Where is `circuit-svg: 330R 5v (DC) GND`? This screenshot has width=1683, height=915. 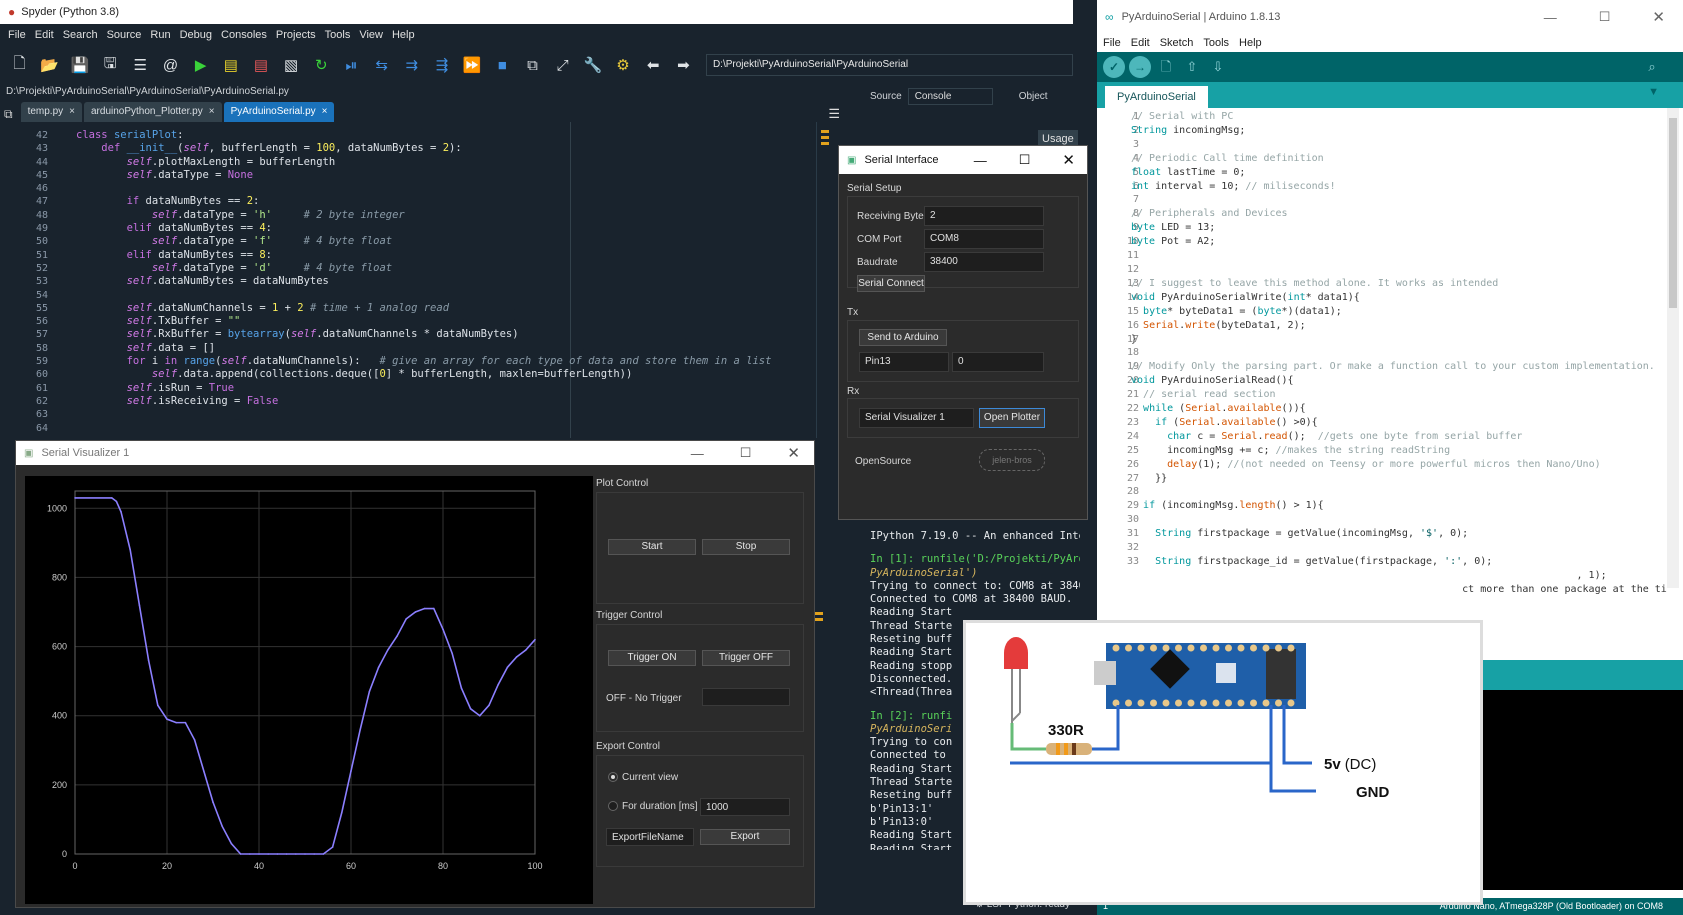 circuit-svg: 330R 5v (DC) GND is located at coordinates (1197, 719).